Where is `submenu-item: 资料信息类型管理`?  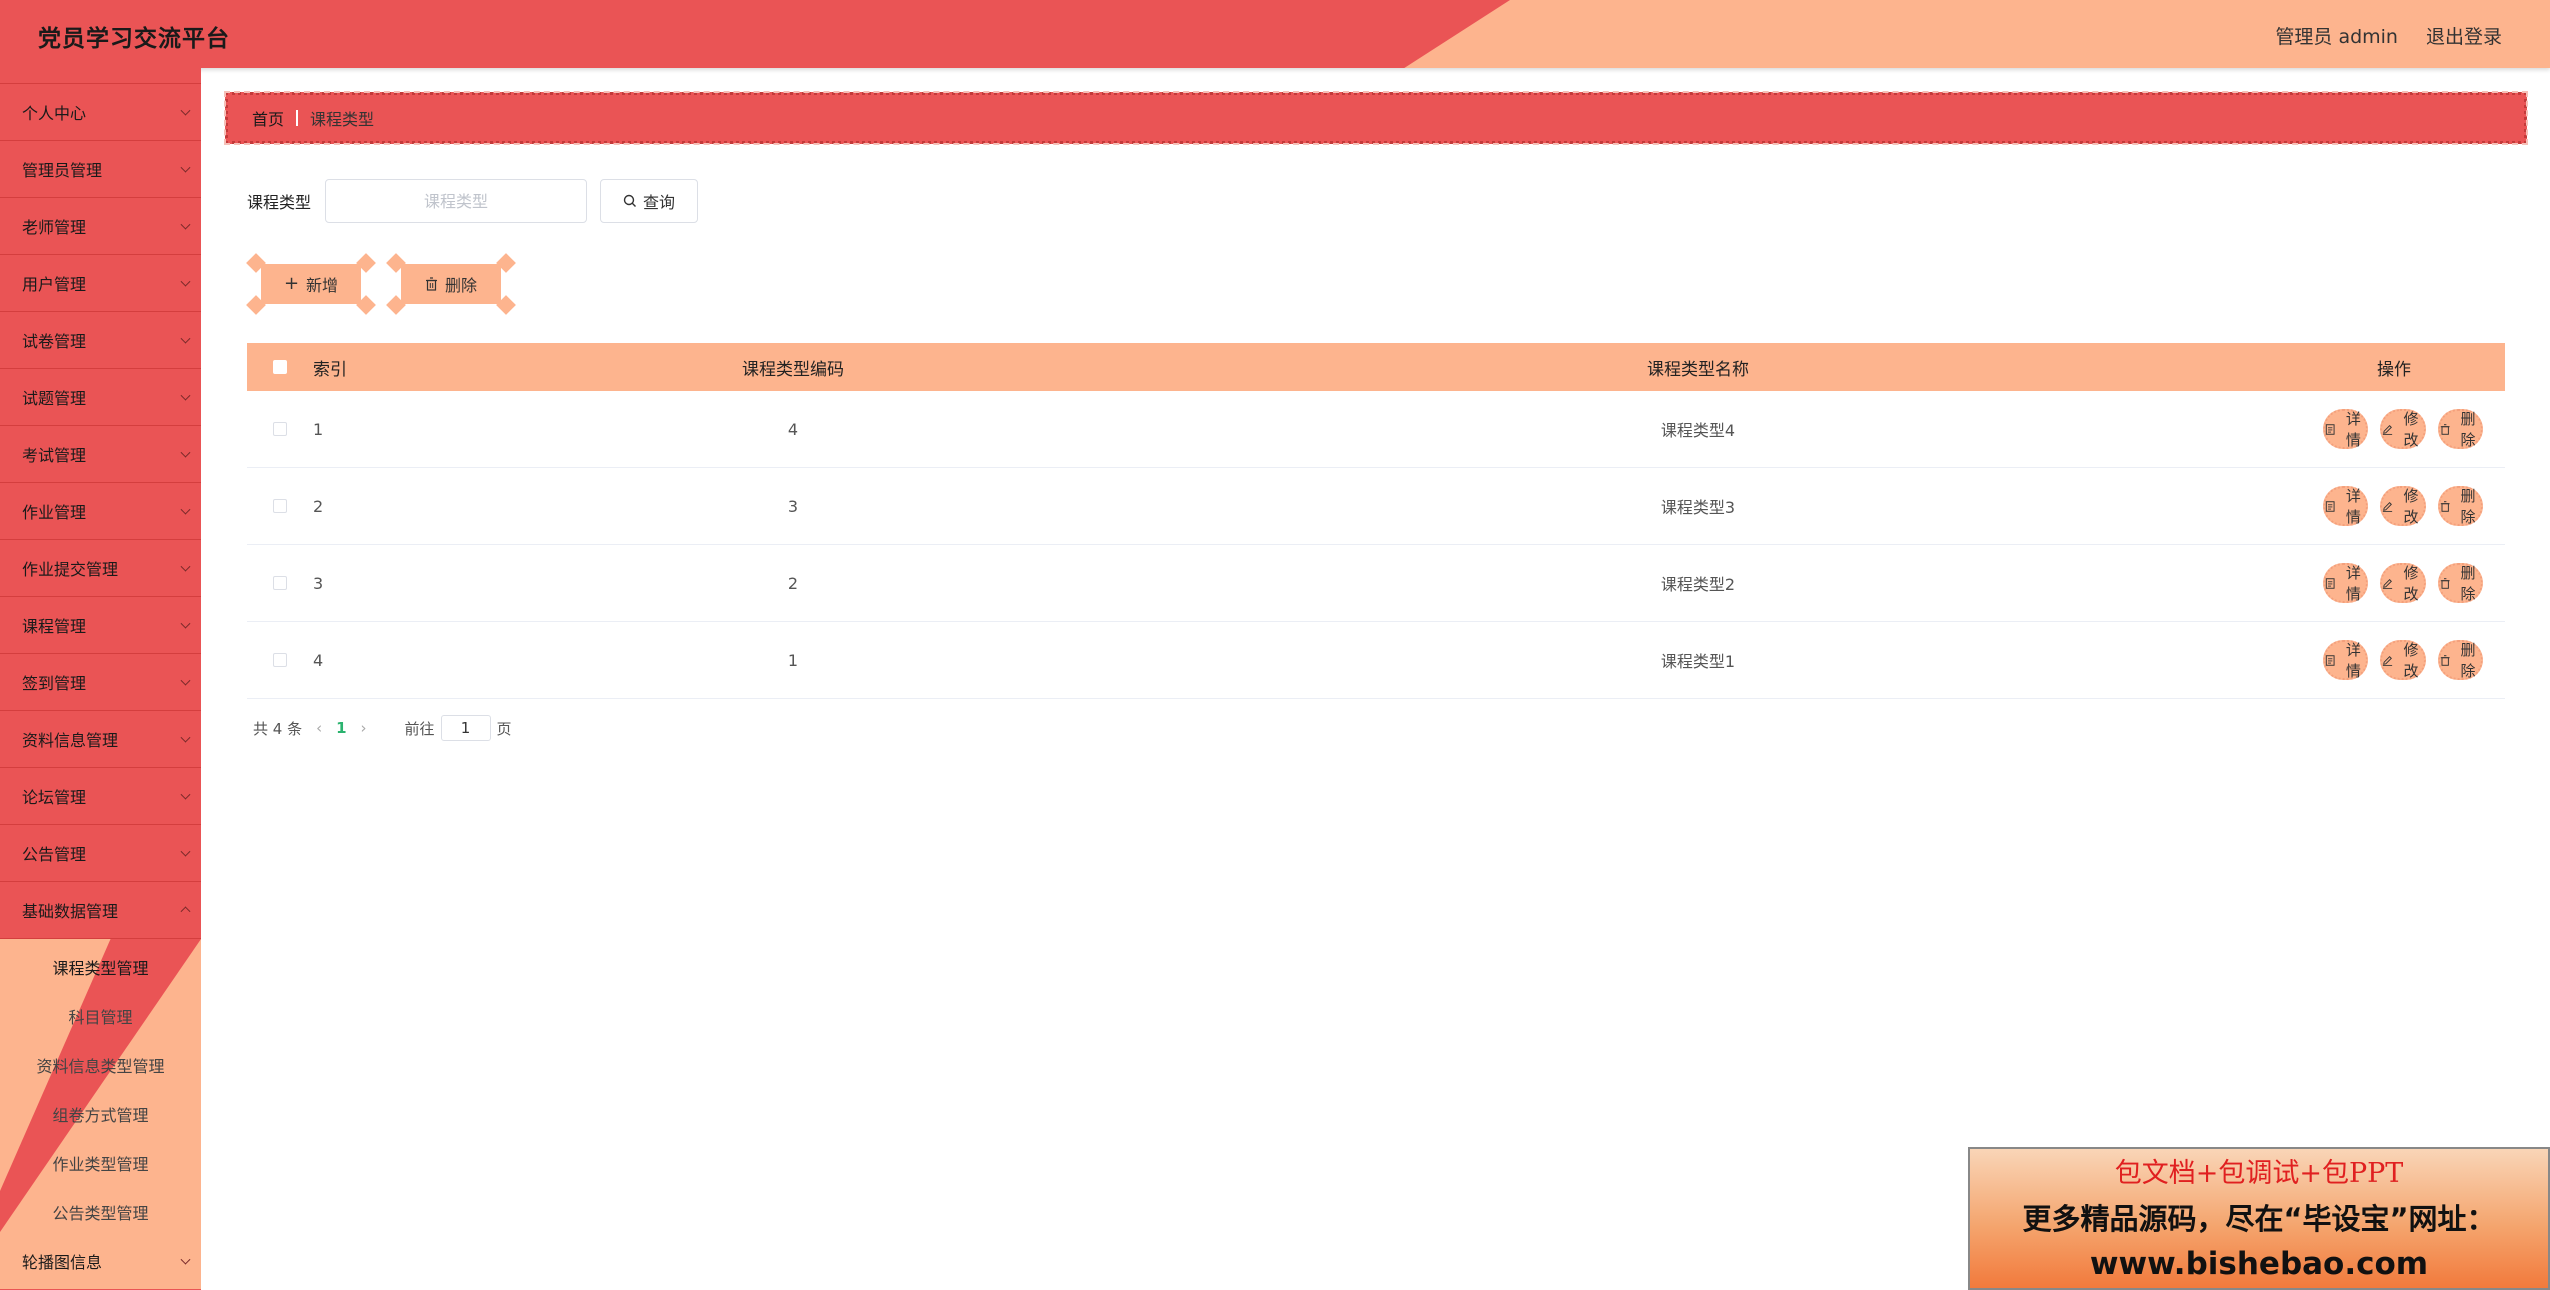
submenu-item: 资料信息类型管理 is located at coordinates (100, 1064).